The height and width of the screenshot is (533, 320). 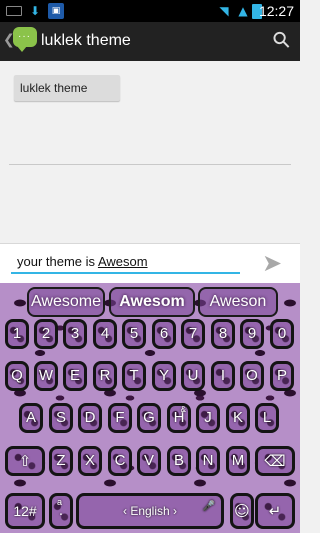 I want to click on key-o: O, so click(x=252, y=376).